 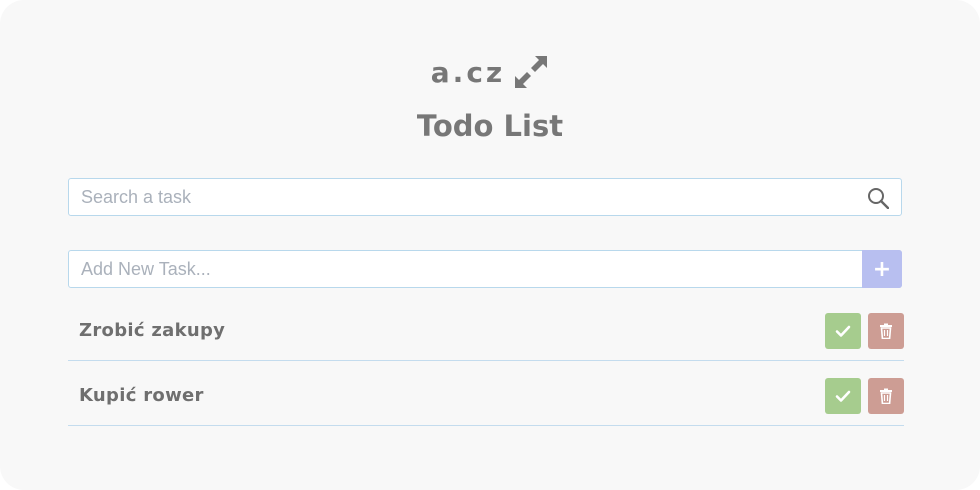 What do you see at coordinates (467, 269) in the screenshot?
I see `new-task-input` at bounding box center [467, 269].